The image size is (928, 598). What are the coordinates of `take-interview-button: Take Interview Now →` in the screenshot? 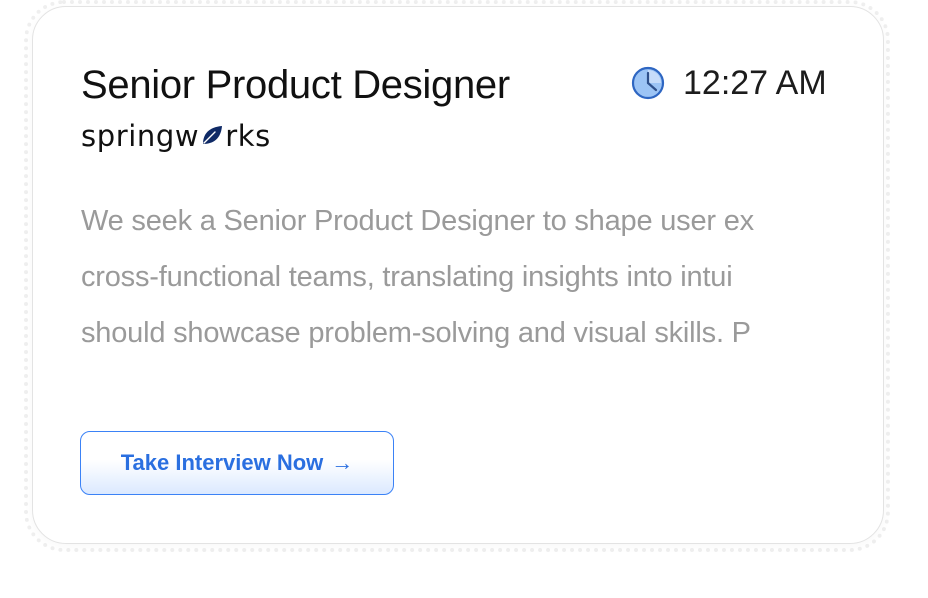 It's located at (237, 463).